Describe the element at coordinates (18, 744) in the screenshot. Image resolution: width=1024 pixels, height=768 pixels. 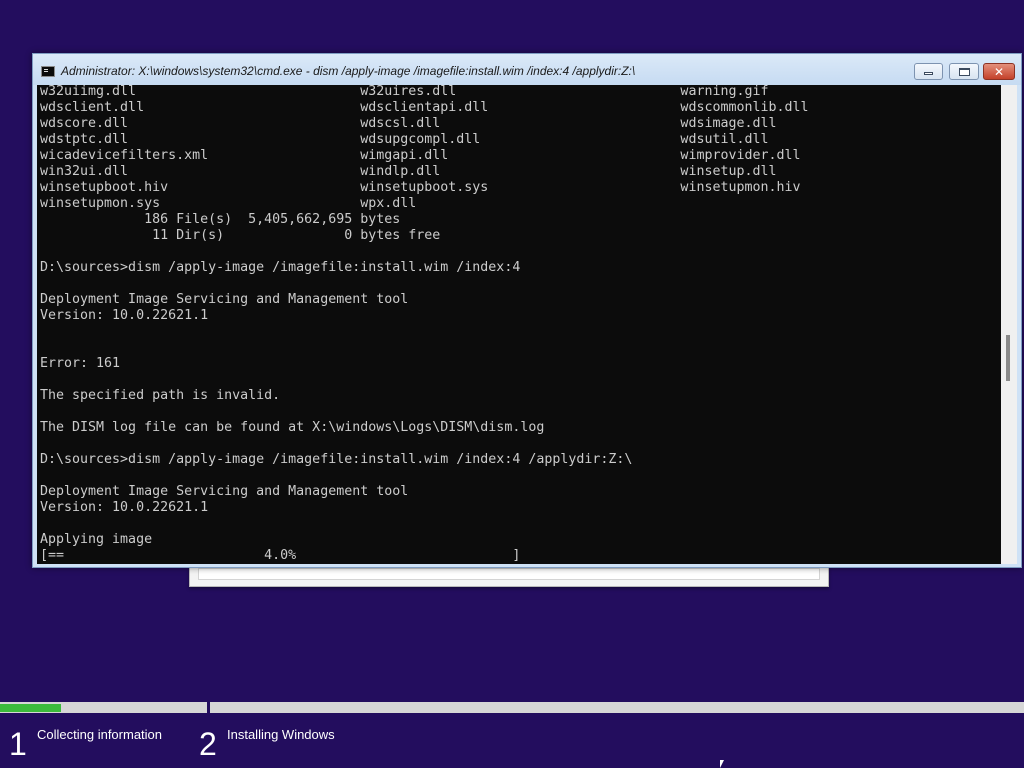
I see `step-number-1: 1` at that location.